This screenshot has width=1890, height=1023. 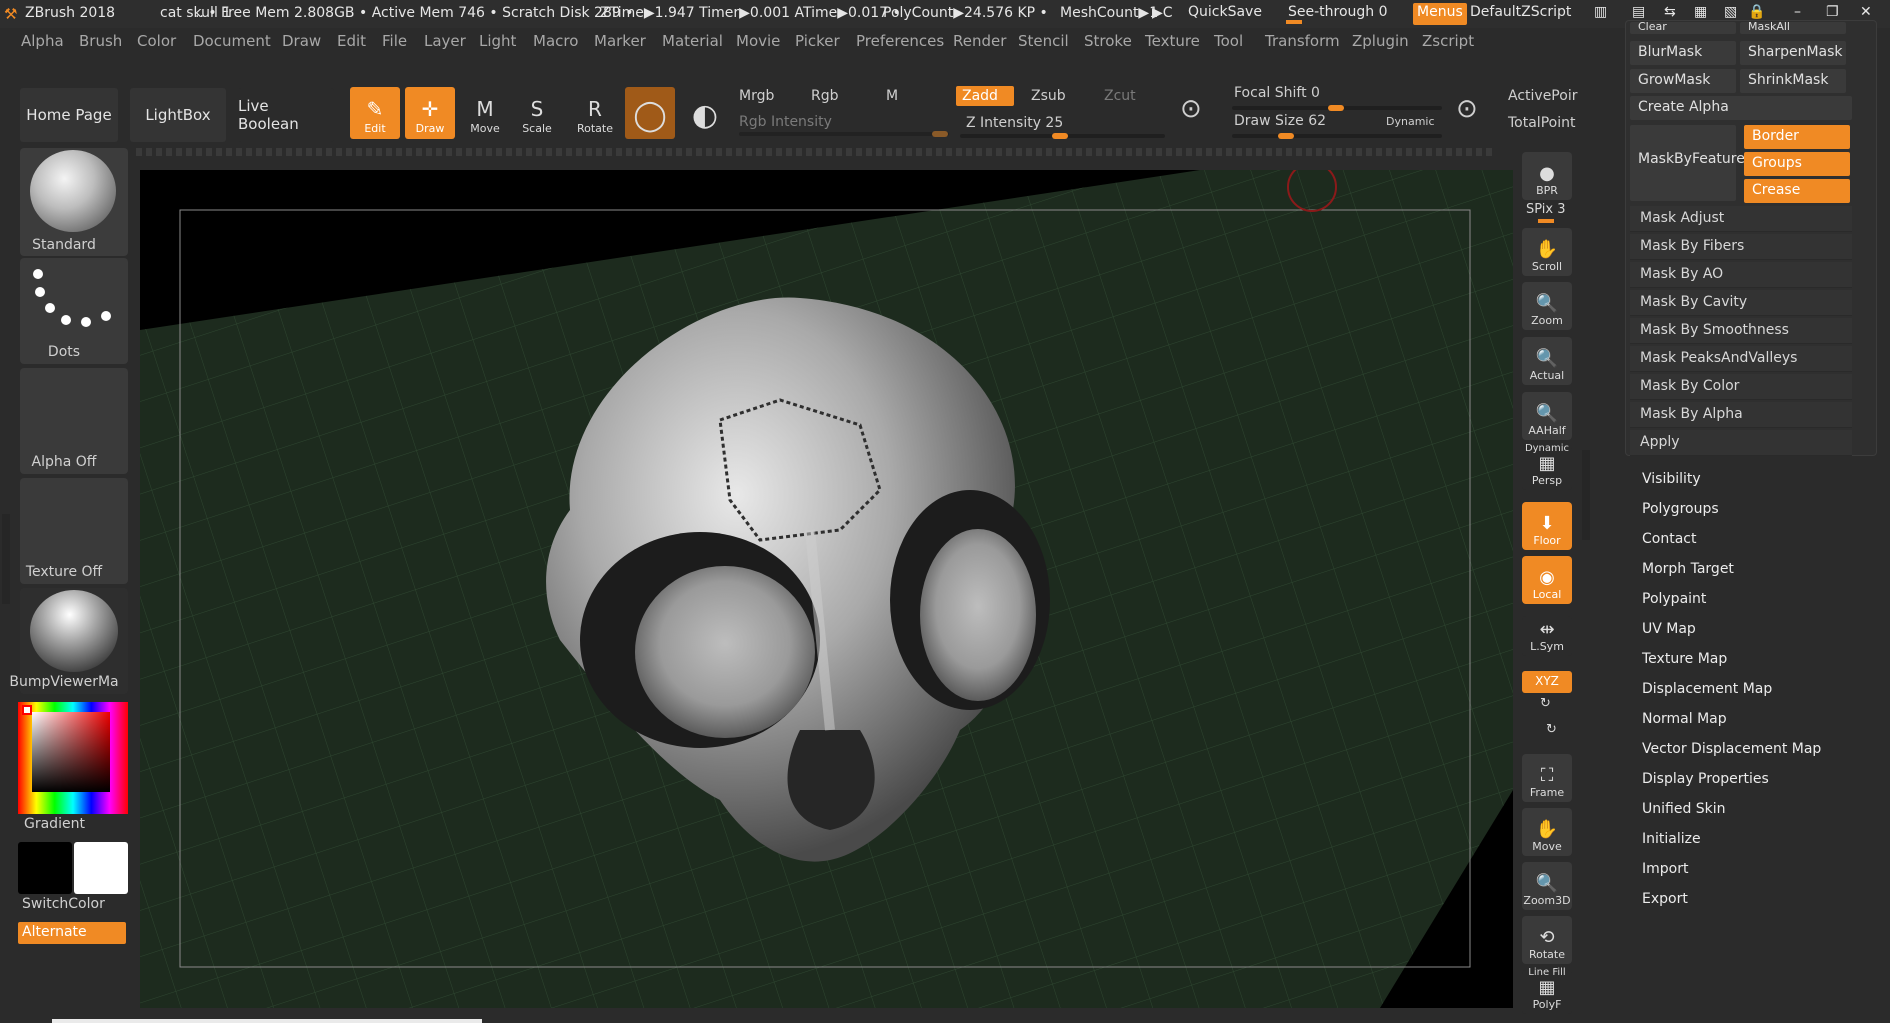 I want to click on shrink-mask-button: ShrinkMask, so click(x=1793, y=81).